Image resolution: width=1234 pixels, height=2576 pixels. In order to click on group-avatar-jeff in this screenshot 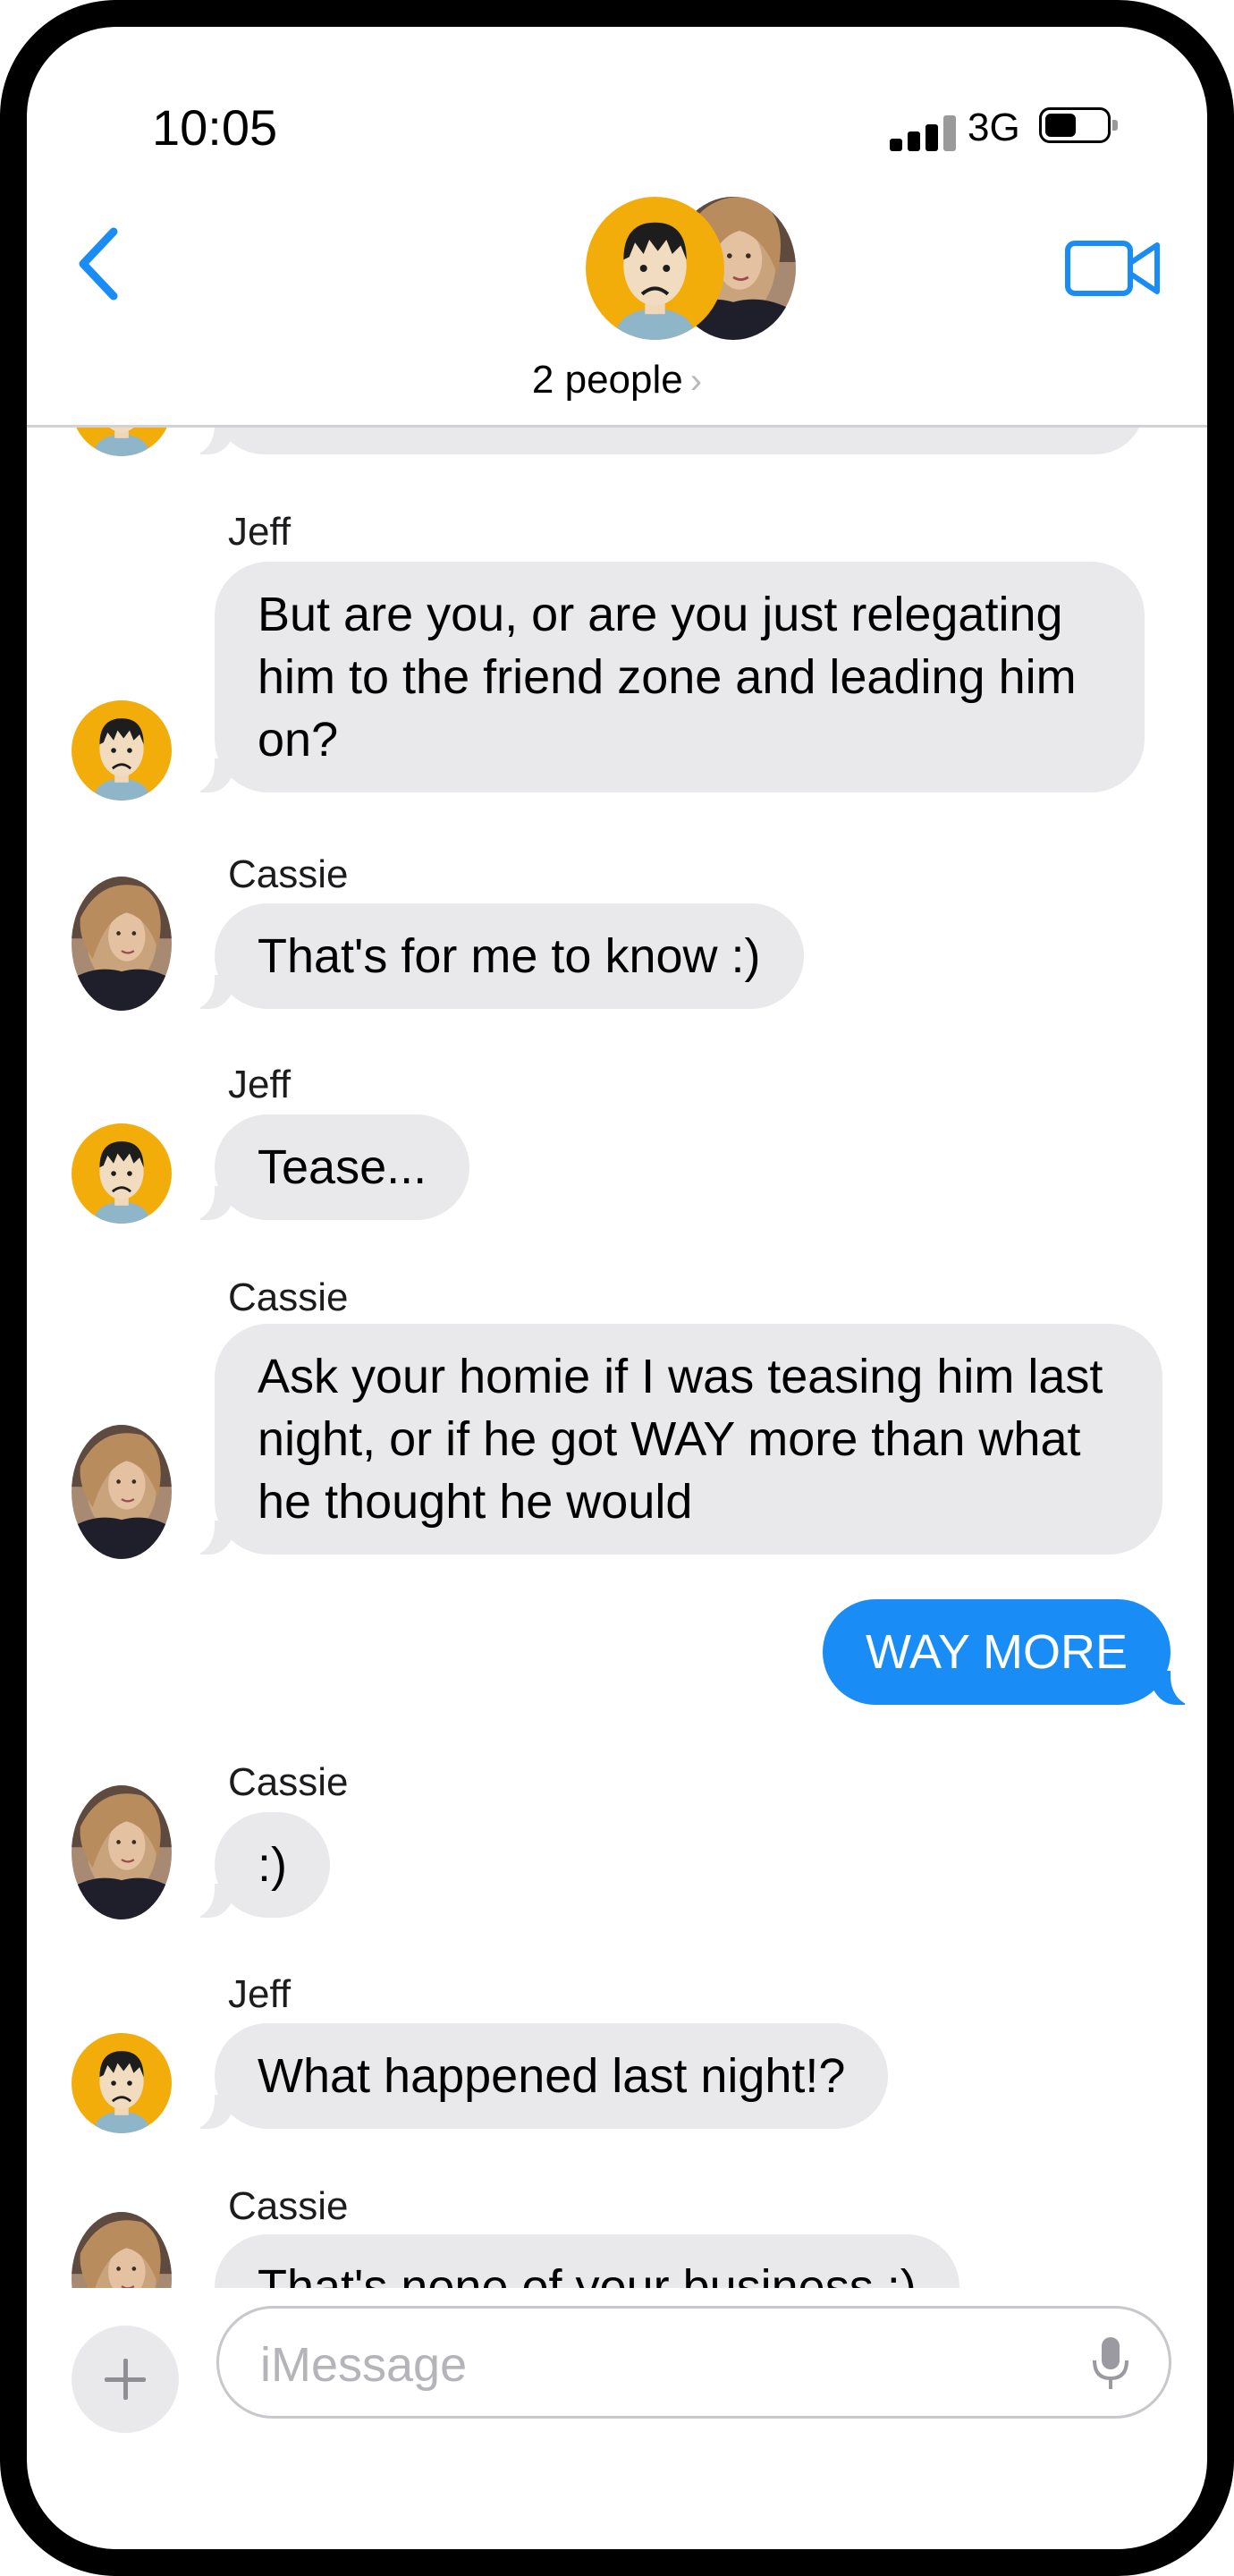, I will do `click(655, 268)`.